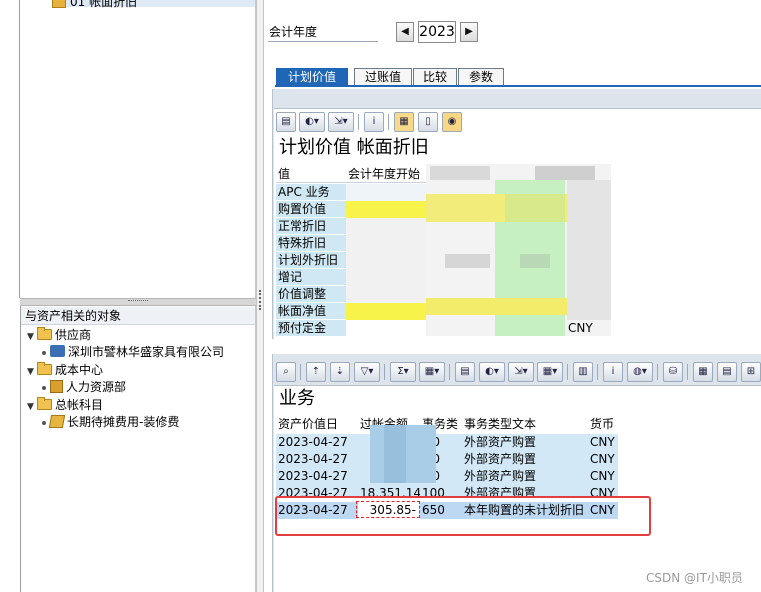 This screenshot has height=592, width=761. What do you see at coordinates (603, 424) in the screenshot?
I see `column-header-currency: 货币` at bounding box center [603, 424].